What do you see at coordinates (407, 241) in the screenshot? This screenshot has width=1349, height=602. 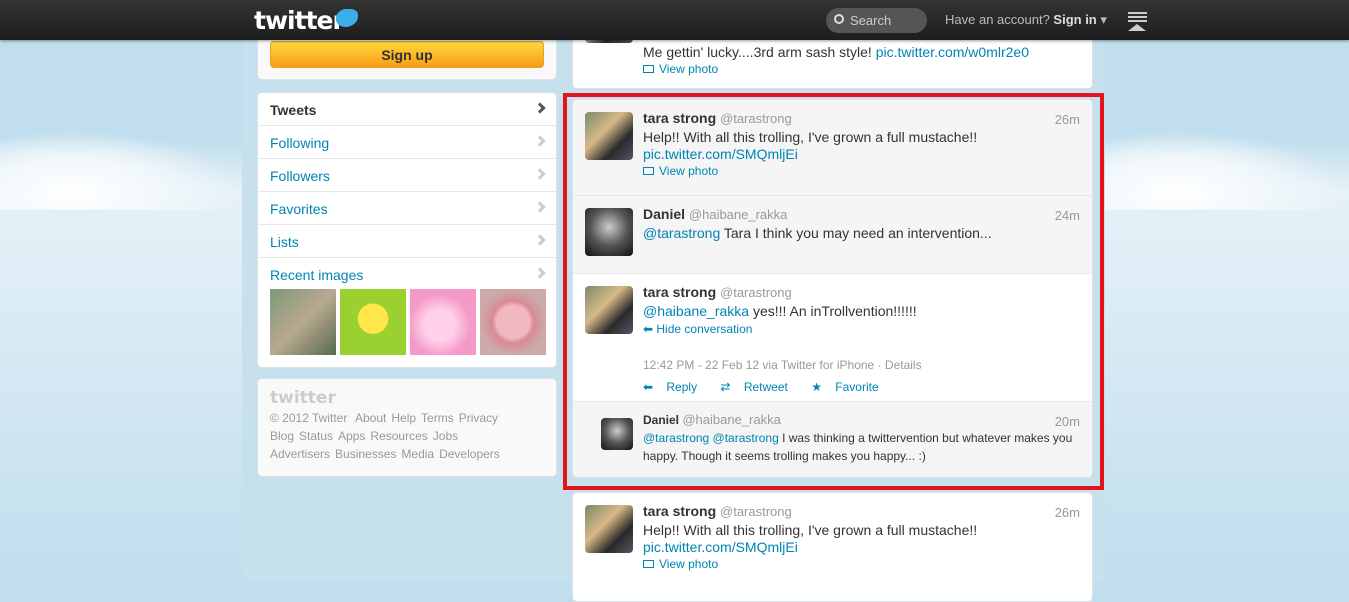 I see `nav-lists: Lists` at bounding box center [407, 241].